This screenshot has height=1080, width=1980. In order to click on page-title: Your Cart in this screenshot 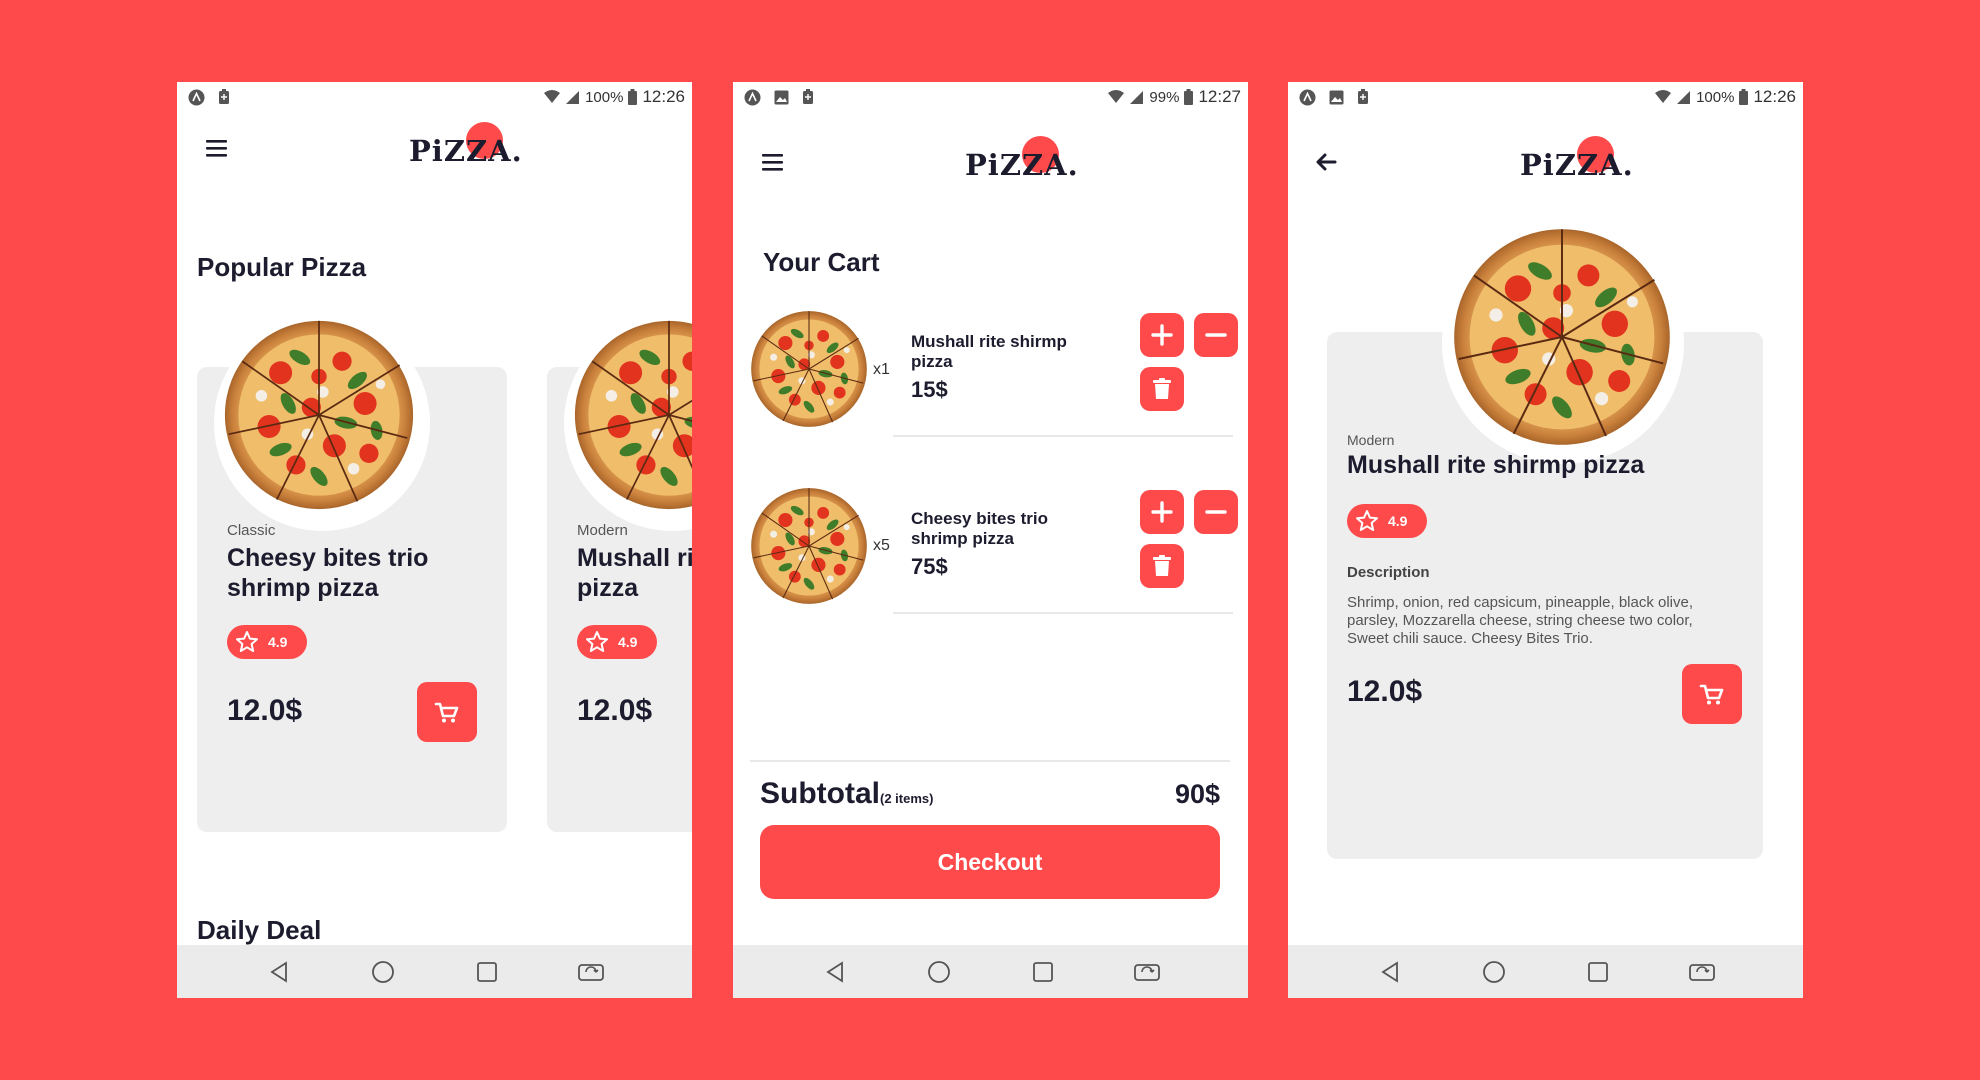, I will do `click(821, 262)`.